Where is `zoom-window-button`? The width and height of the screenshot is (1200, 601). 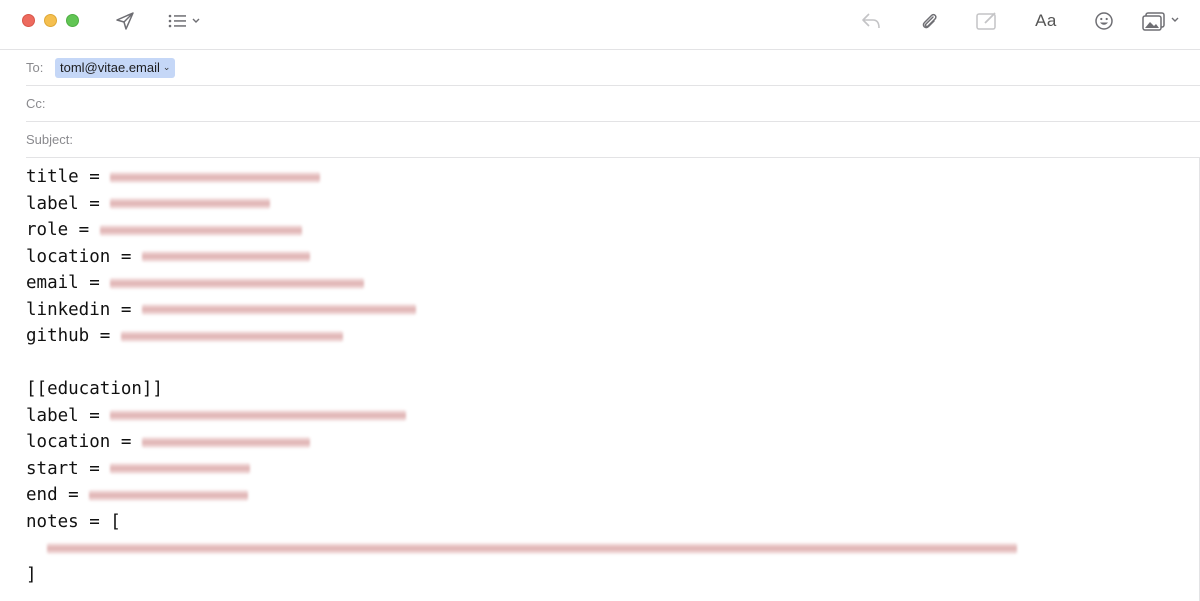
zoom-window-button is located at coordinates (72, 20).